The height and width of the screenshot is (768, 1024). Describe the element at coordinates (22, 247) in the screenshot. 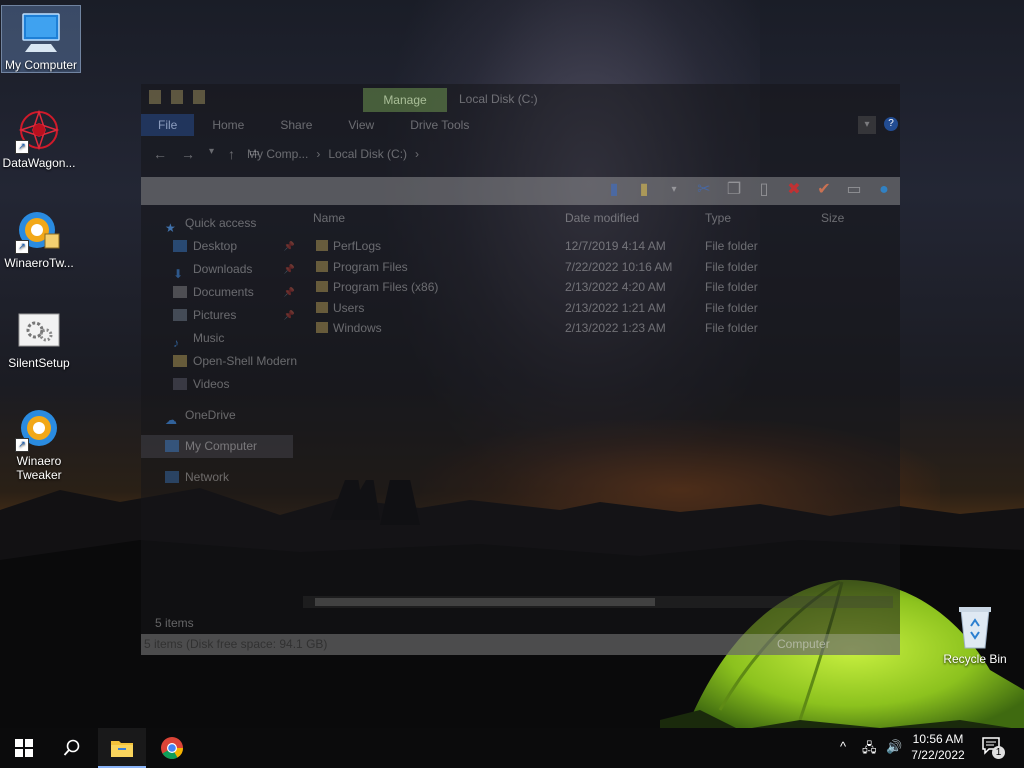

I see `shortcut-arrow-icon: ↗` at that location.